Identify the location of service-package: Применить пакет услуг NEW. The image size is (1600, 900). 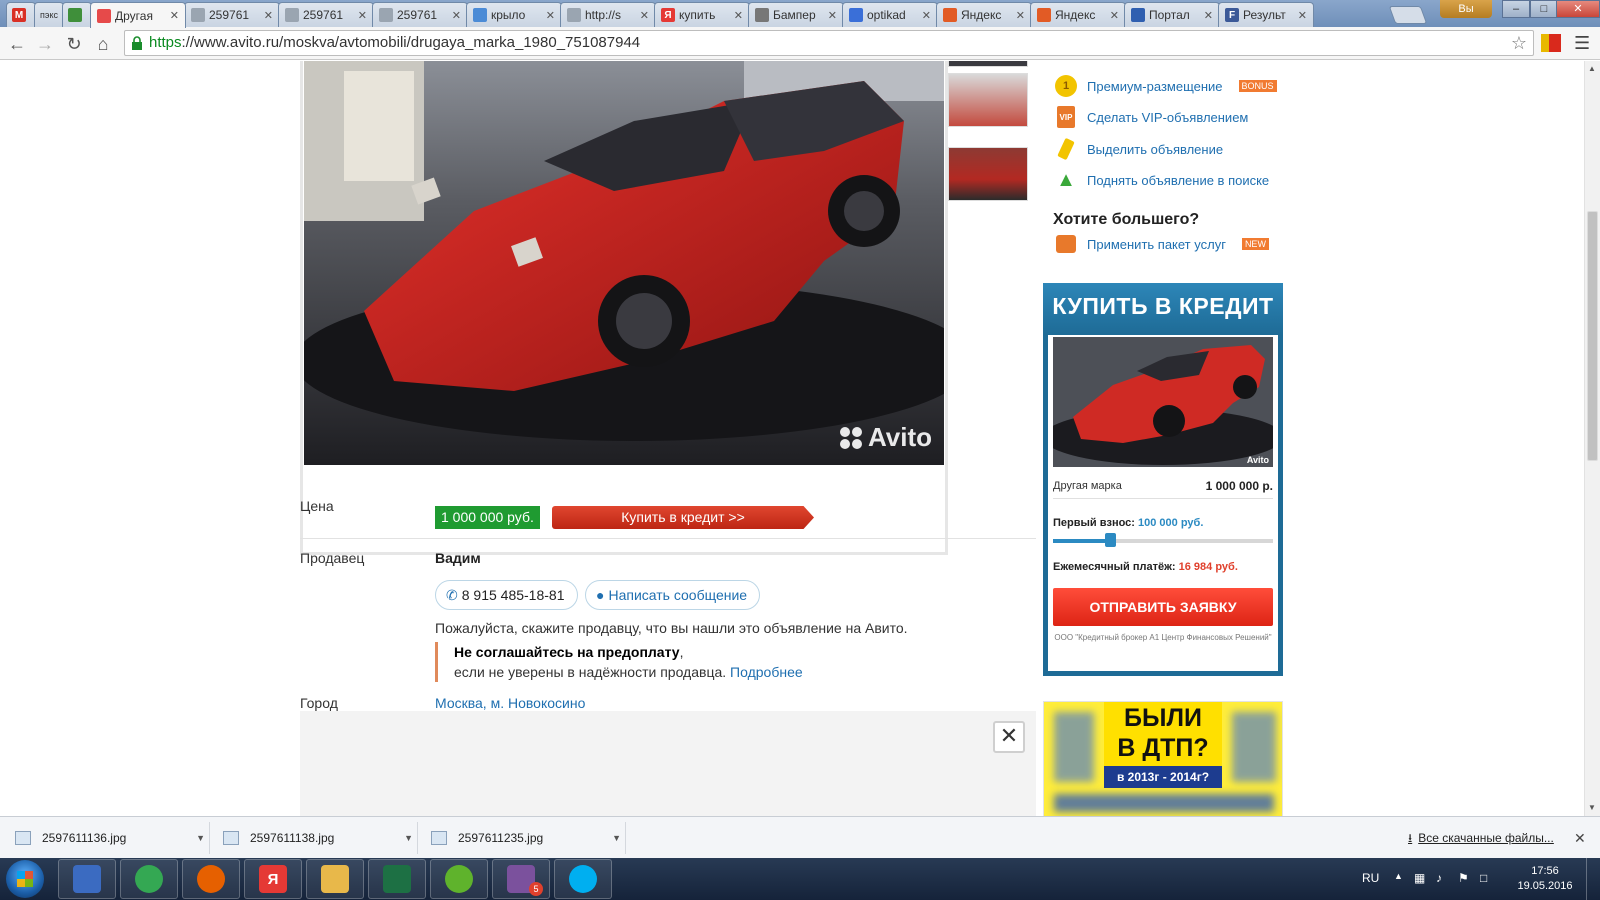
(1162, 244).